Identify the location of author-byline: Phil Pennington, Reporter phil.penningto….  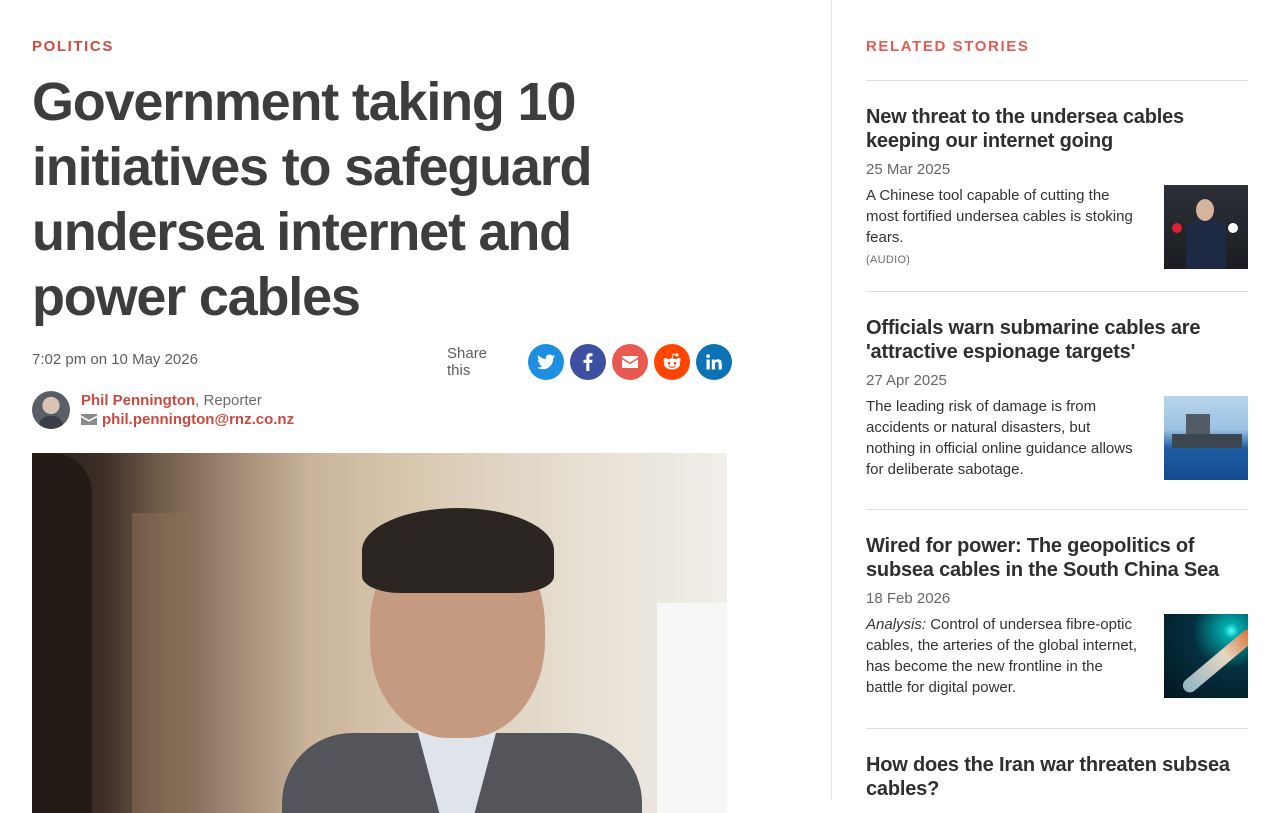
(163, 410).